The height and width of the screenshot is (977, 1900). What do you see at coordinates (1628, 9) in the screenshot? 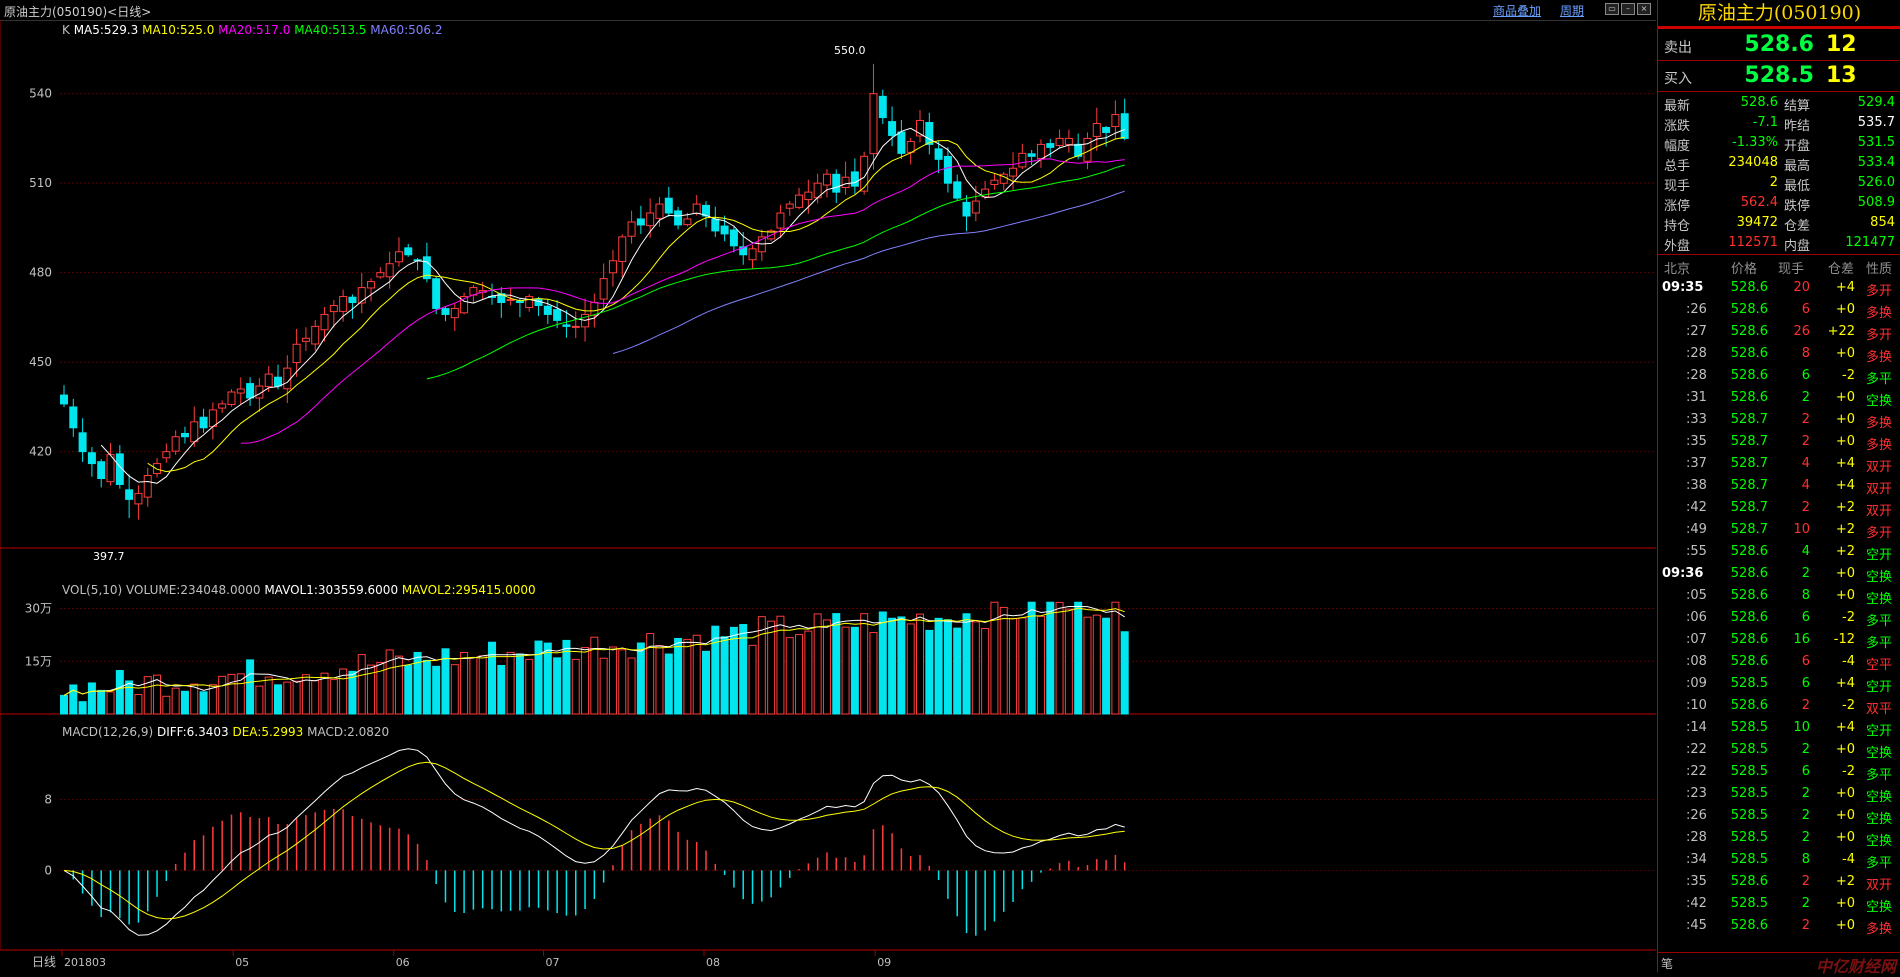
I see `minimize-icon: –` at bounding box center [1628, 9].